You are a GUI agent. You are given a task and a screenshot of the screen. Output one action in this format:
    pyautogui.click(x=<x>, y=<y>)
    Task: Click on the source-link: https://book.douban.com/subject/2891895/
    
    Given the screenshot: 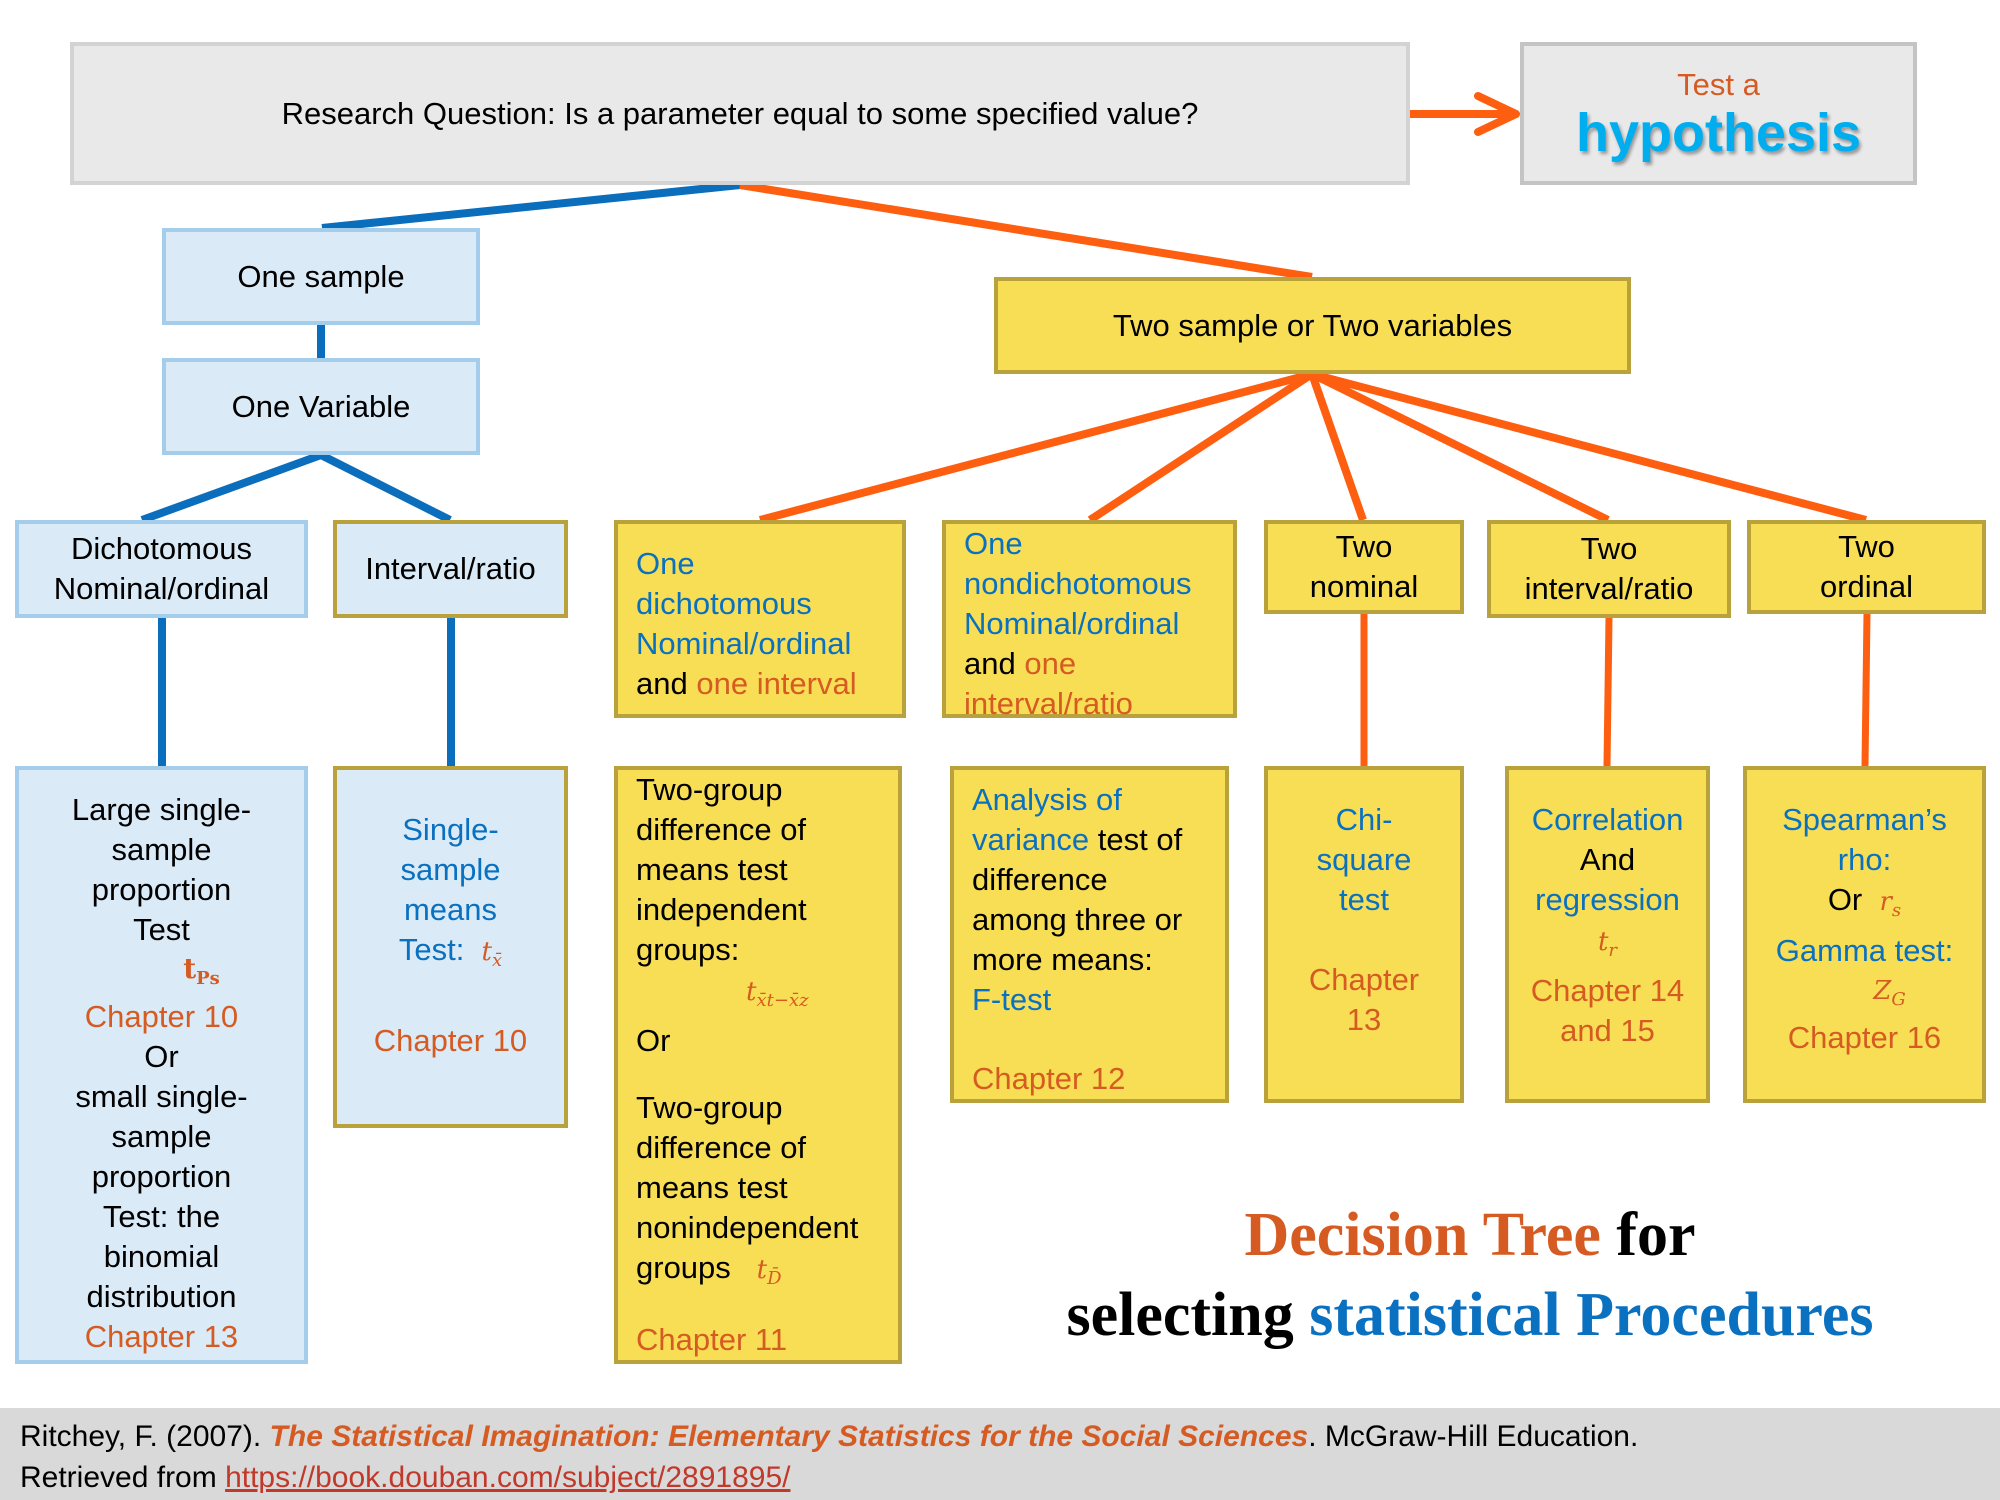 What is the action you would take?
    pyautogui.click(x=507, y=1477)
    